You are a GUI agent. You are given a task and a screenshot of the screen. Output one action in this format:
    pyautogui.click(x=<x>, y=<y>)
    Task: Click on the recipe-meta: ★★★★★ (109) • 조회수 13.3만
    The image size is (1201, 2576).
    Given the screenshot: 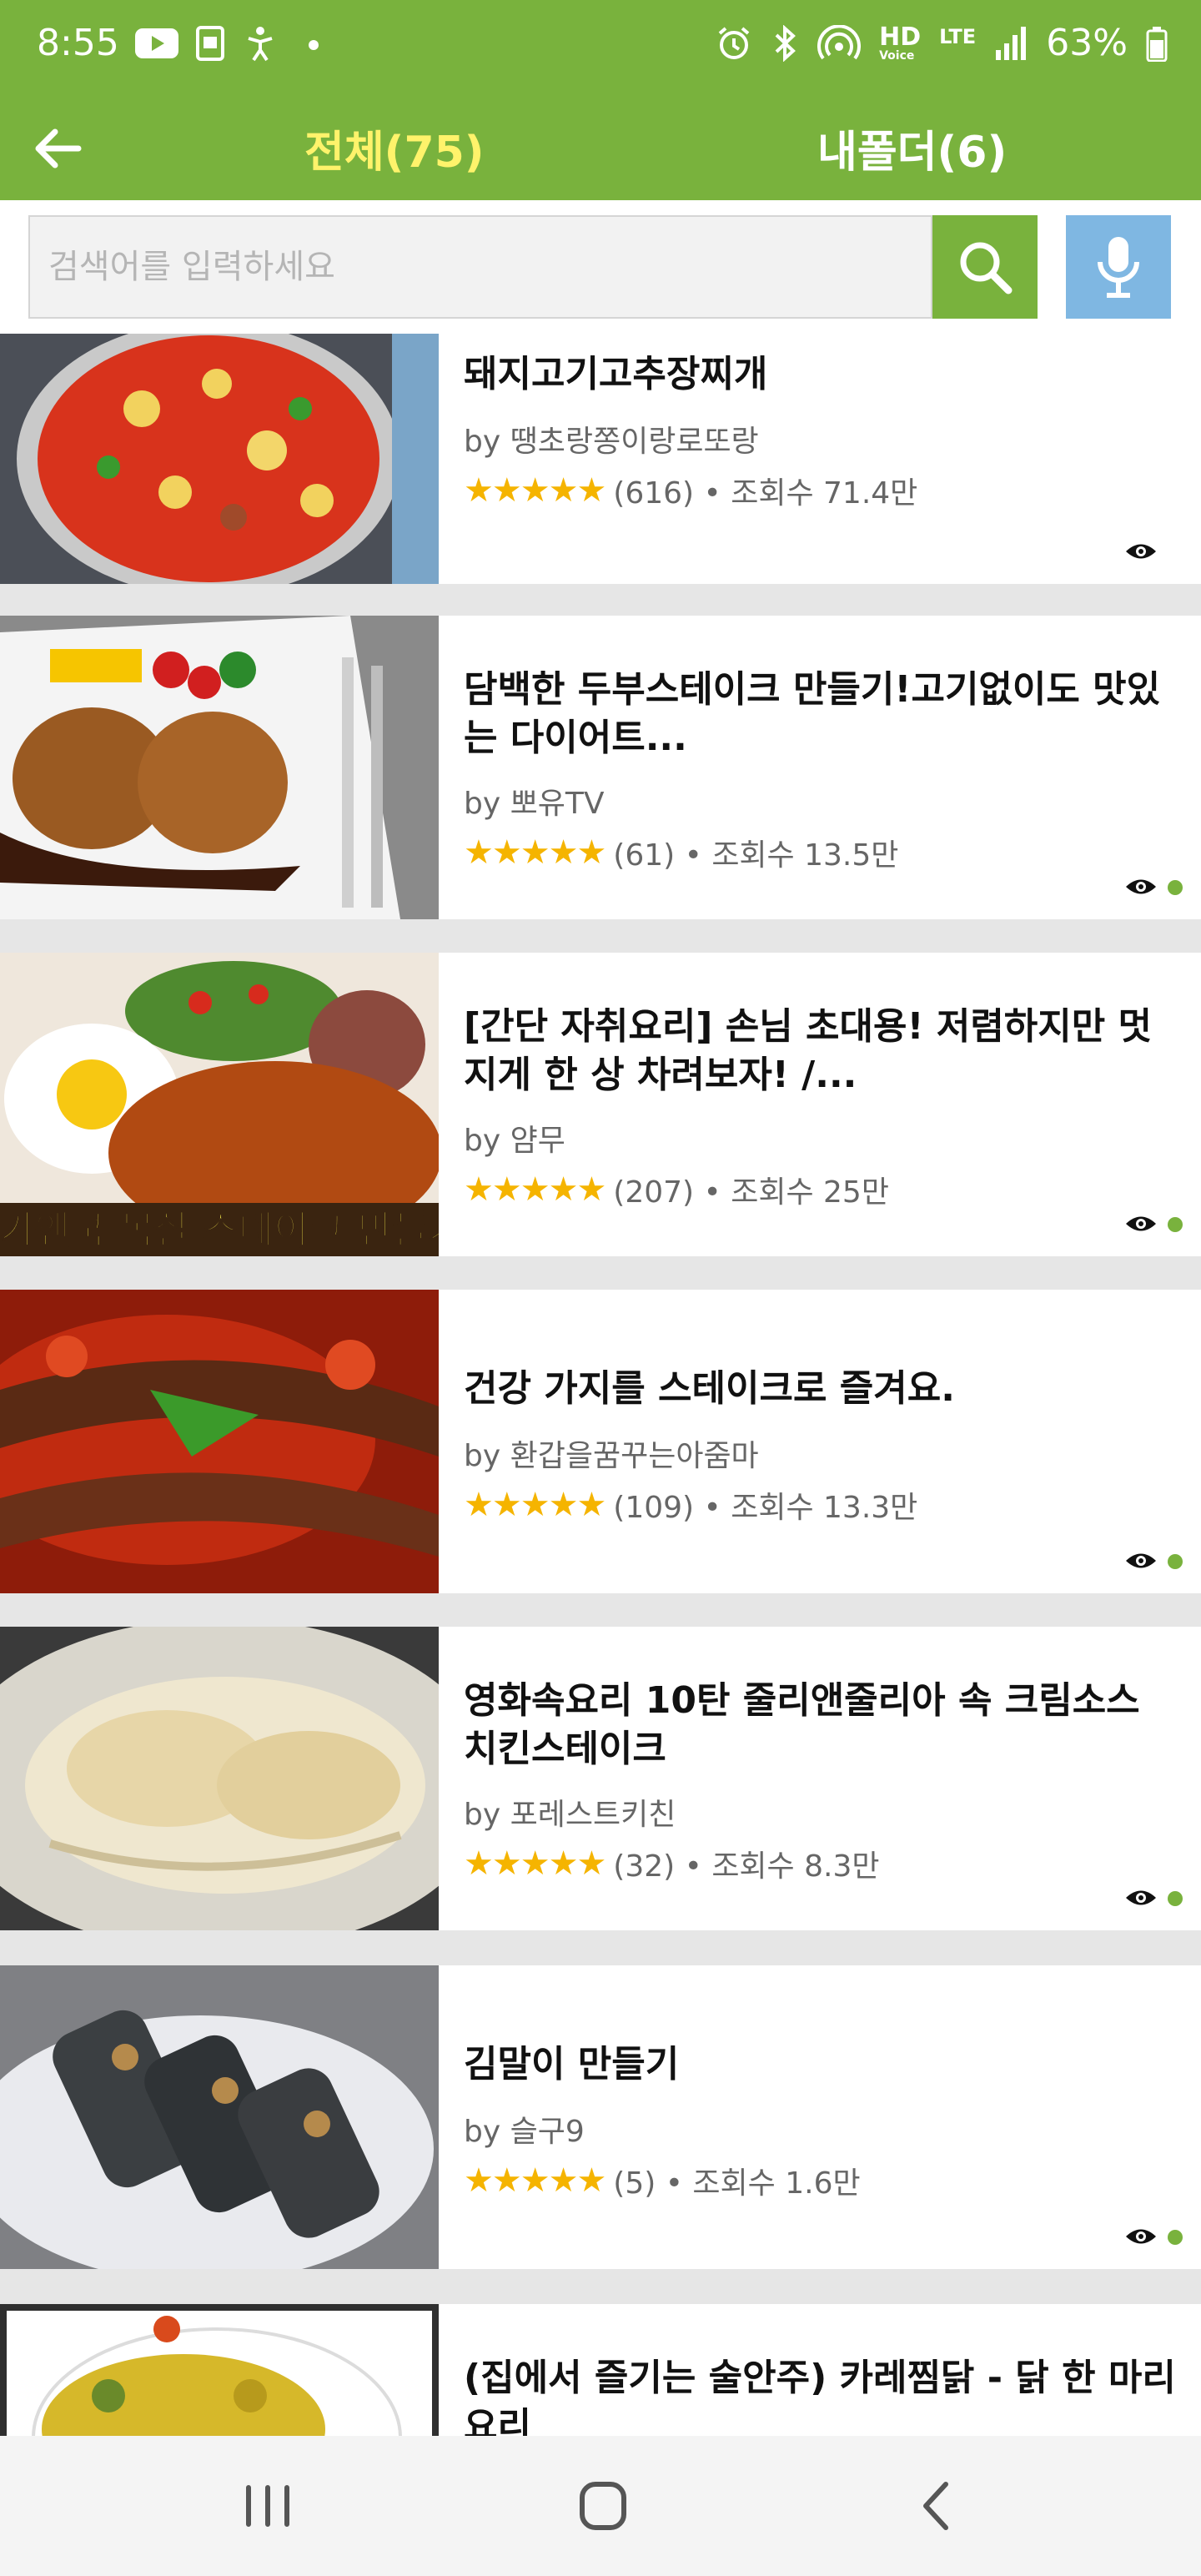 What is the action you would take?
    pyautogui.click(x=691, y=1505)
    